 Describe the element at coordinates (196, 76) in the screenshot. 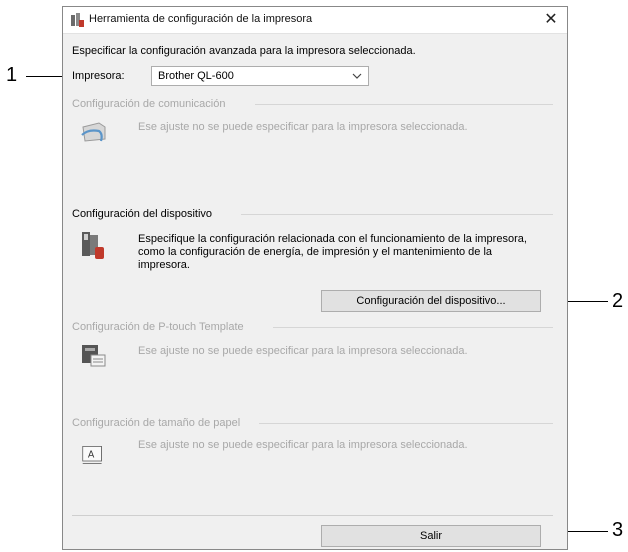

I see `printer-select-value: Brother QL-600` at that location.